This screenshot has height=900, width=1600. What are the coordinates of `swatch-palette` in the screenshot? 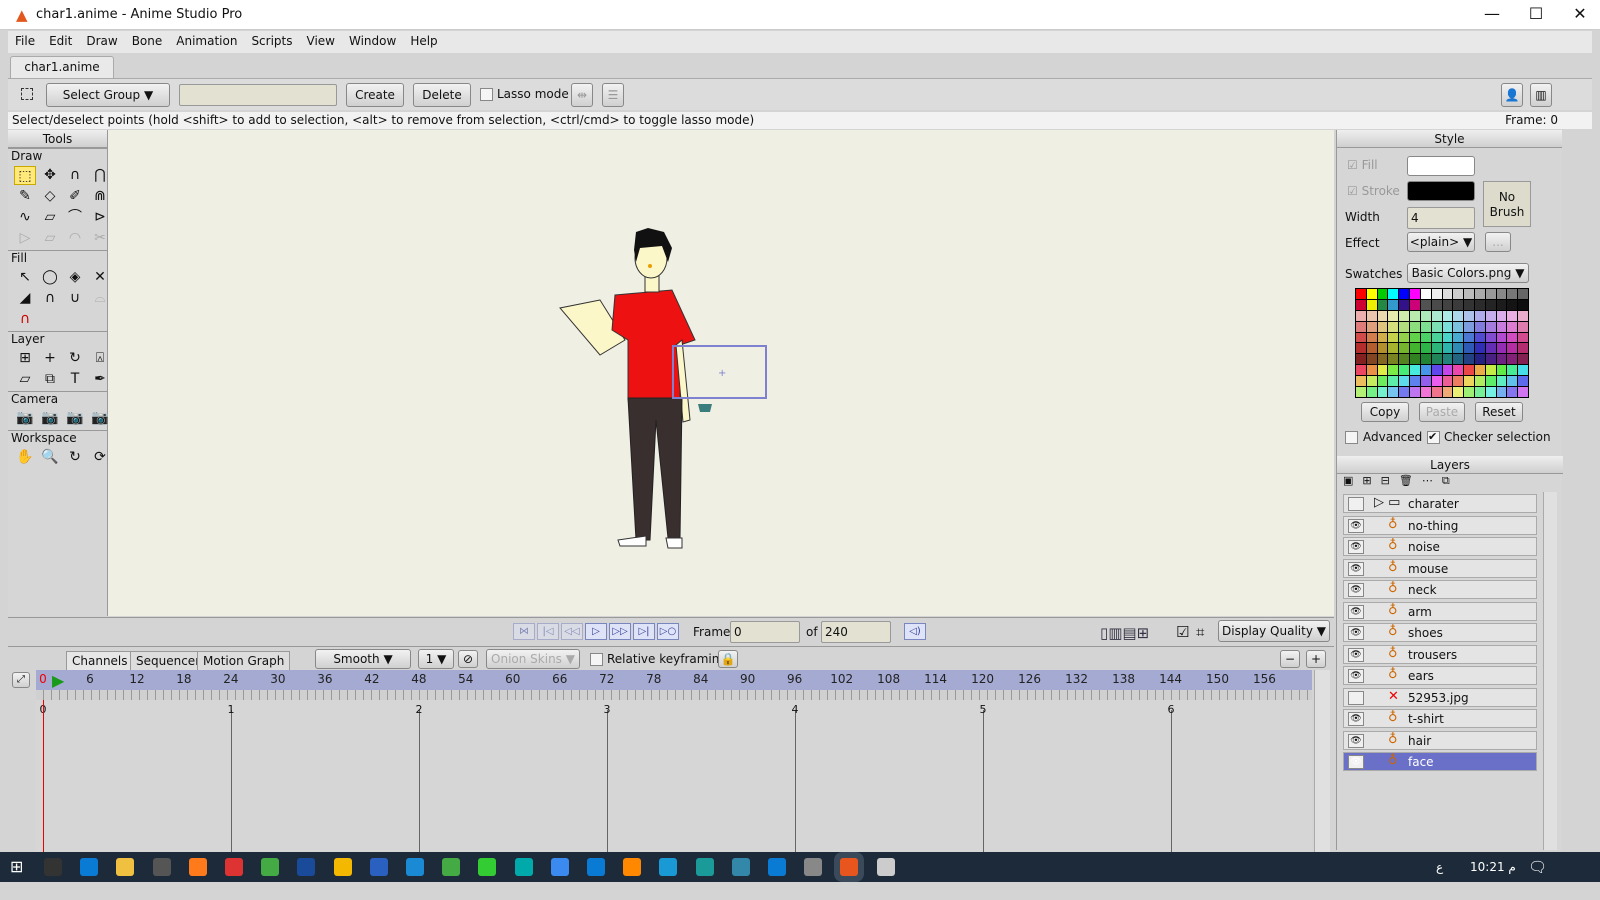 It's located at (1442, 343).